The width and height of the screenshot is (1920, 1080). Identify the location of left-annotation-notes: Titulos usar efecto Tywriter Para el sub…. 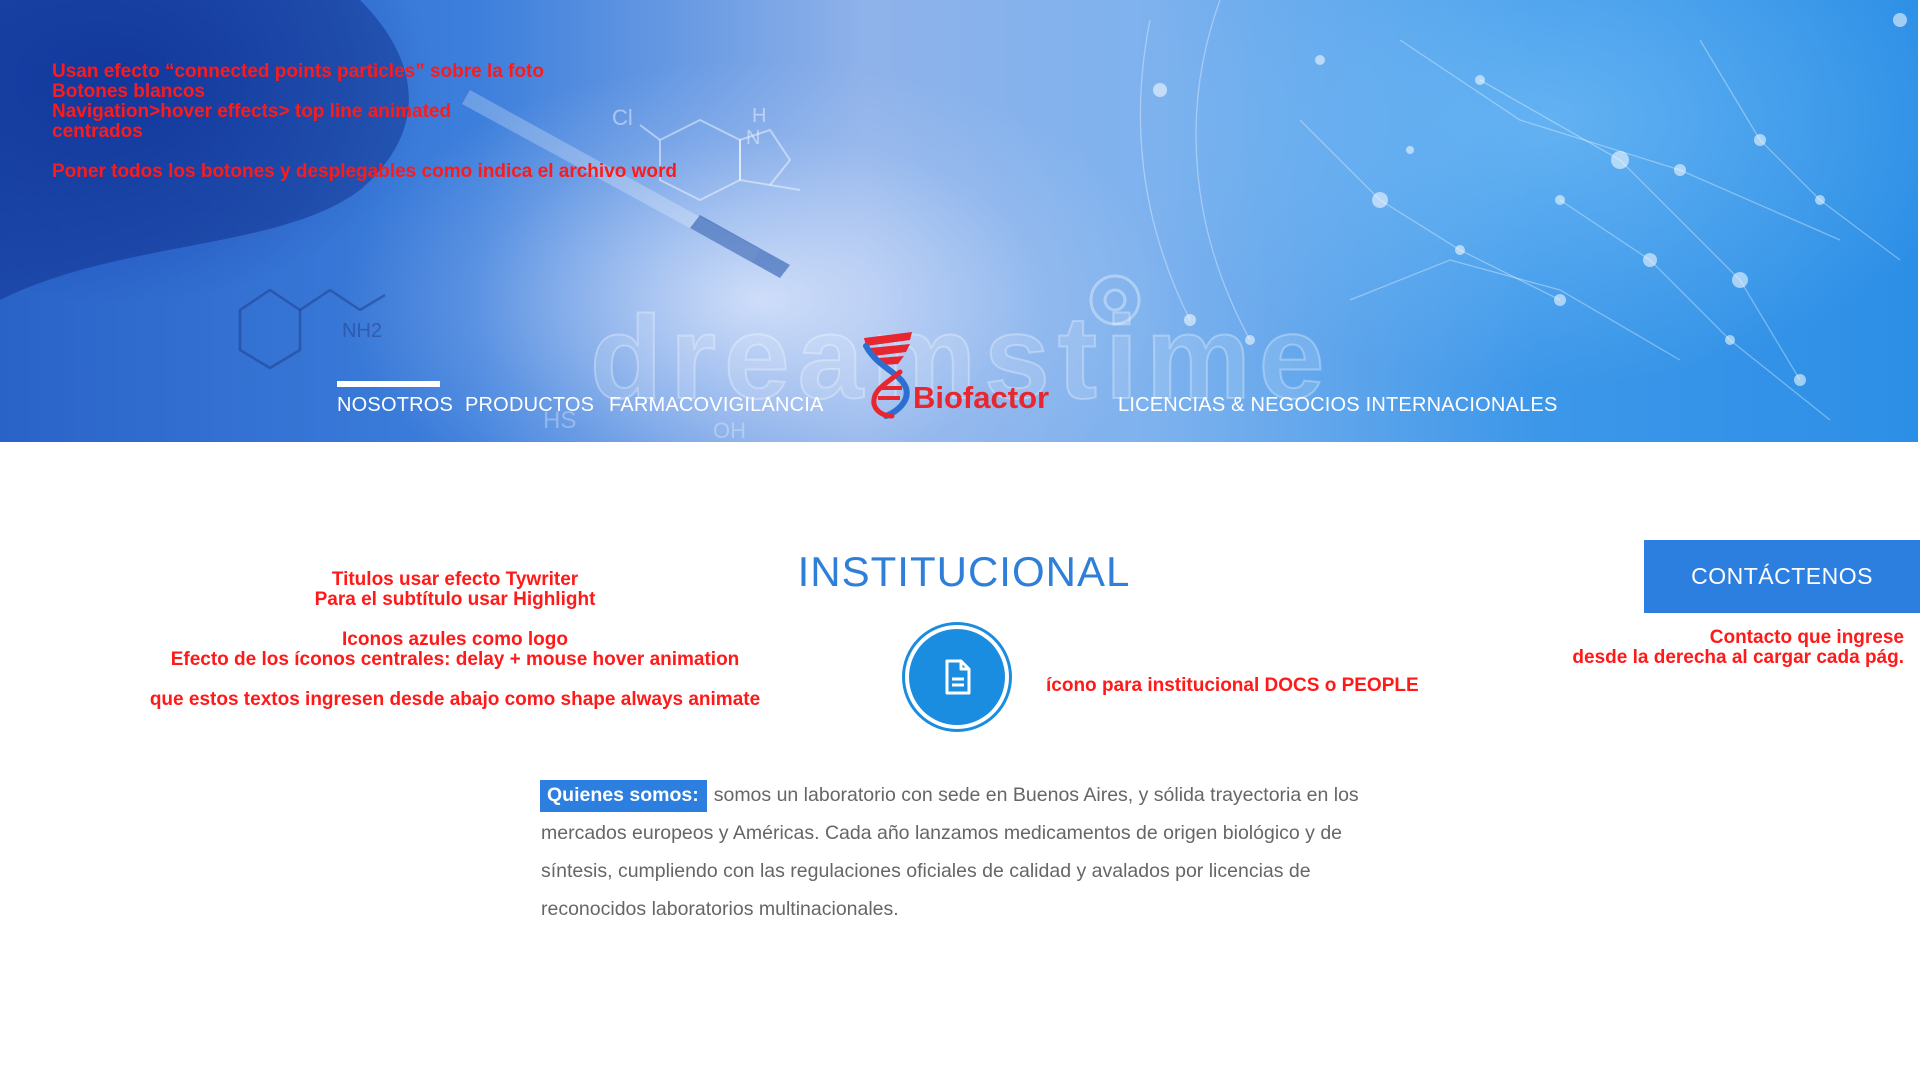
(455, 640).